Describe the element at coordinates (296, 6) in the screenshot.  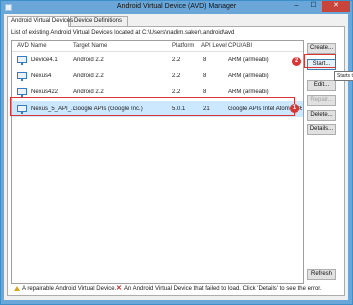
I see `minimize-button: –` at that location.